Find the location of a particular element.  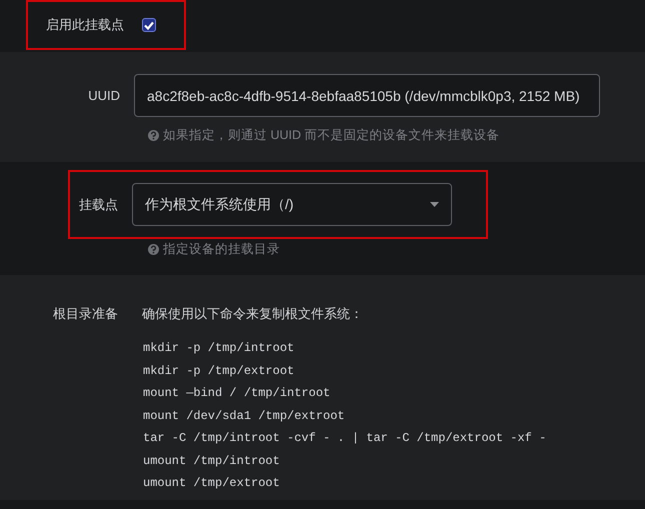

caret-icon is located at coordinates (434, 204).